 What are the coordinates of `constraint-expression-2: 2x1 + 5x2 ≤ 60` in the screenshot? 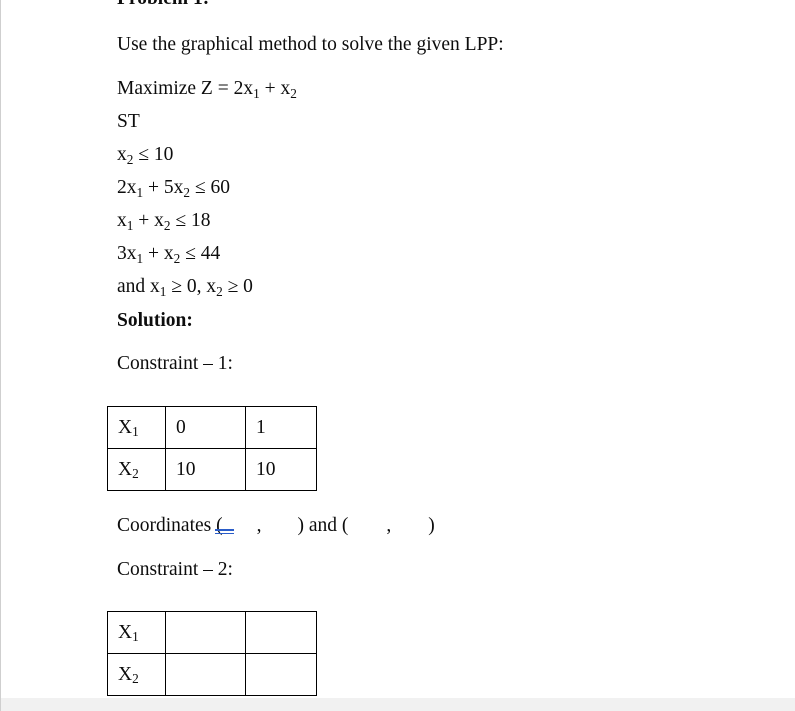 It's located at (173, 188).